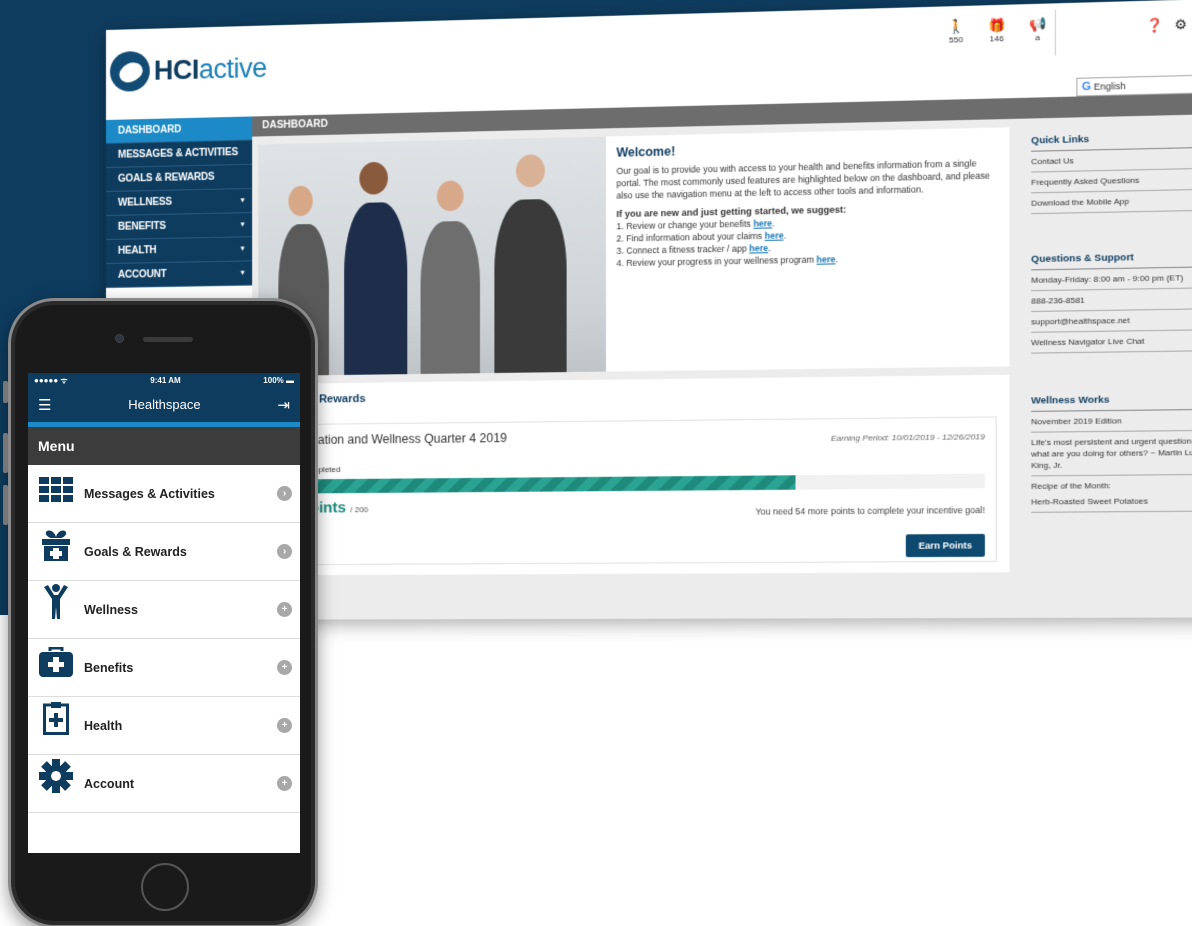 The width and height of the screenshot is (1192, 926). What do you see at coordinates (1111, 321) in the screenshot?
I see `support-email: support@healthspace.net` at bounding box center [1111, 321].